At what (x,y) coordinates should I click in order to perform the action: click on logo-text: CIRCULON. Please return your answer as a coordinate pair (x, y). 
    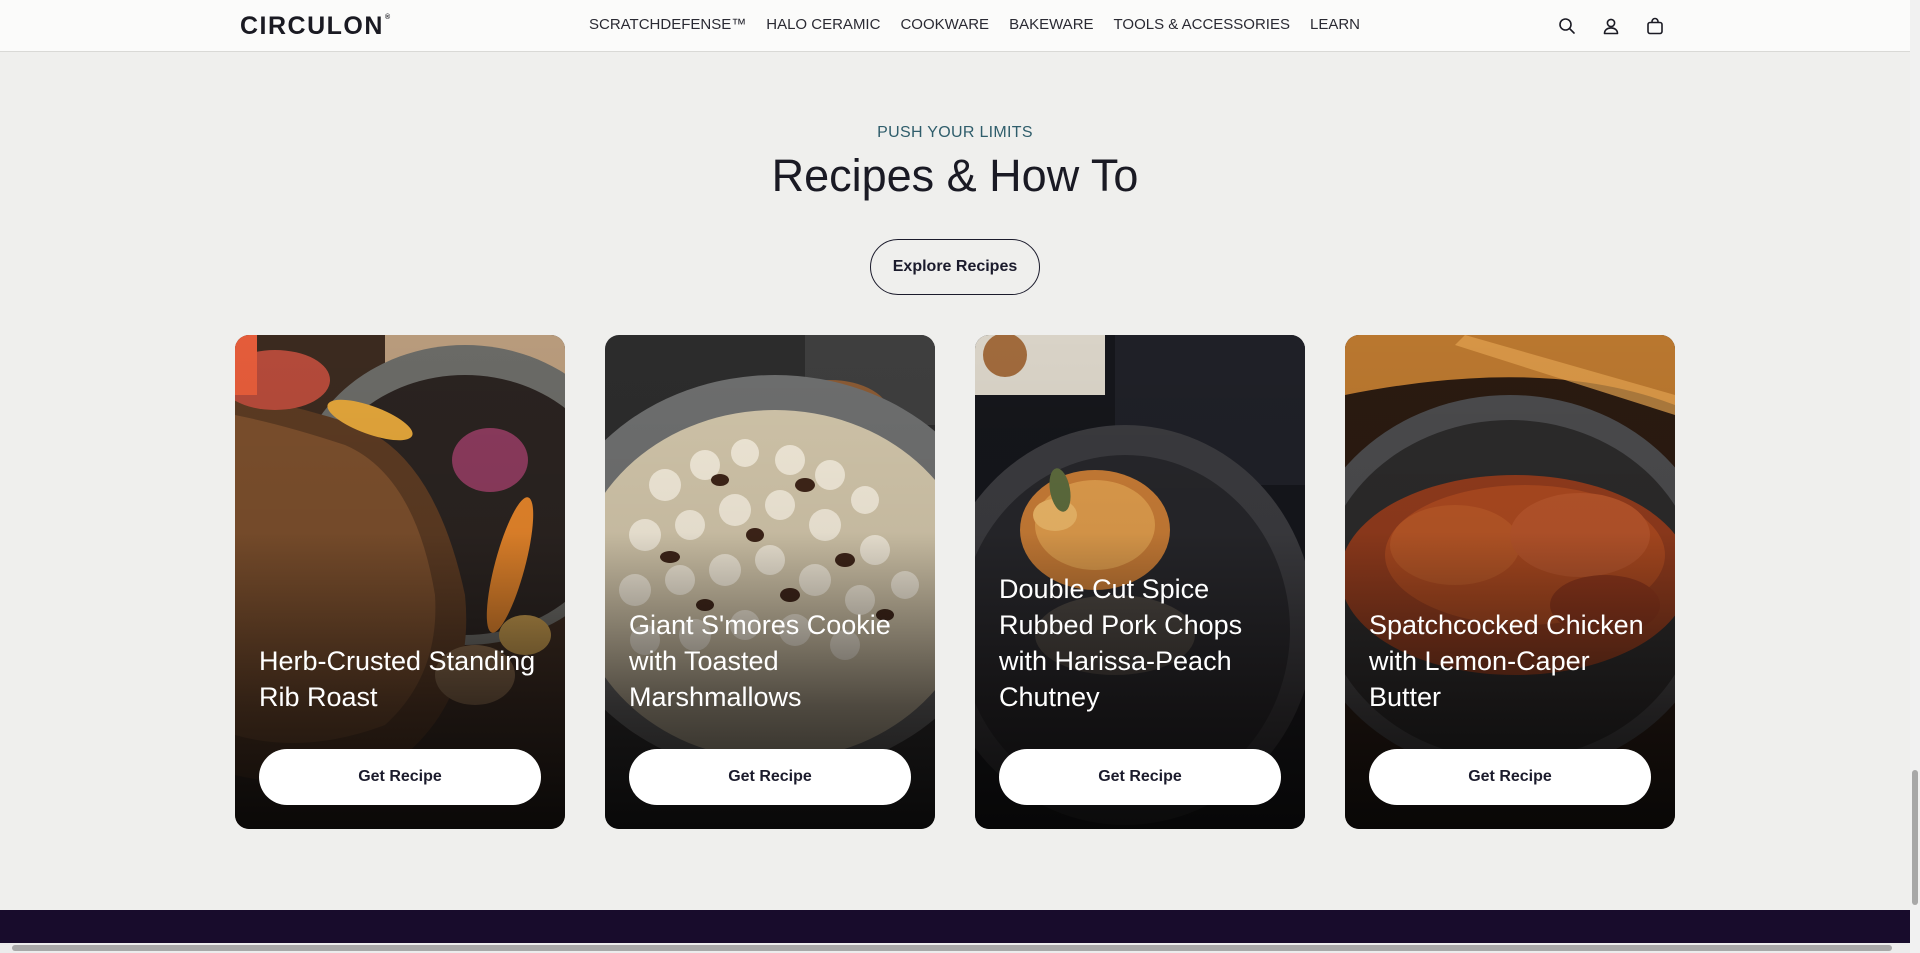
    Looking at the image, I should click on (312, 26).